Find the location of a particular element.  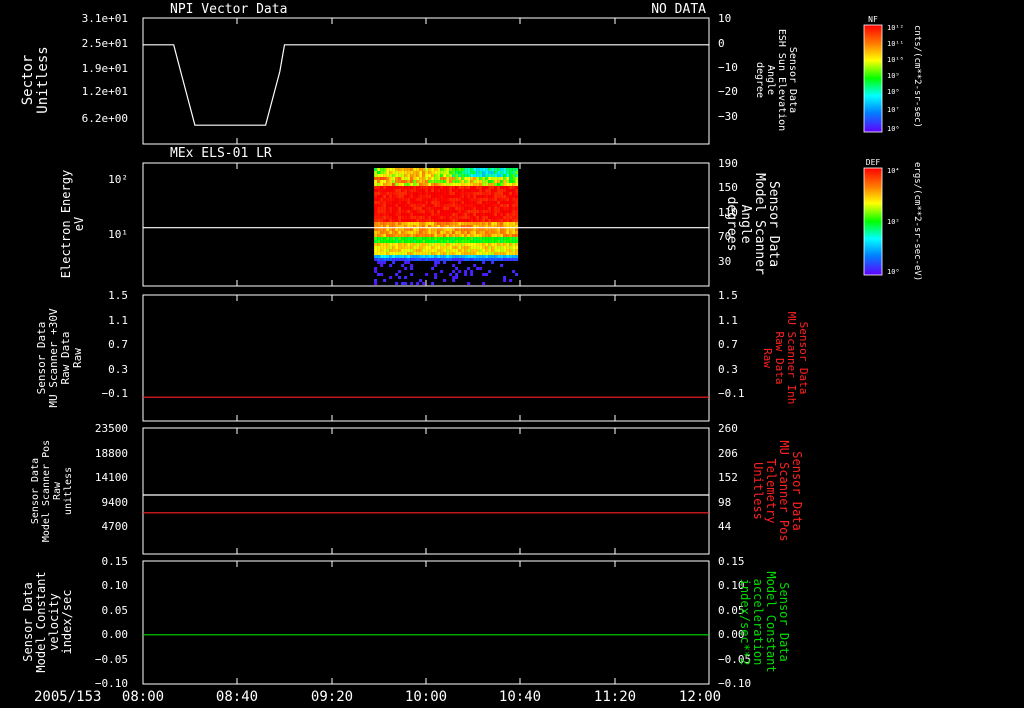

panel-1-left-tick: 1.9e+01 is located at coordinates (105, 68).